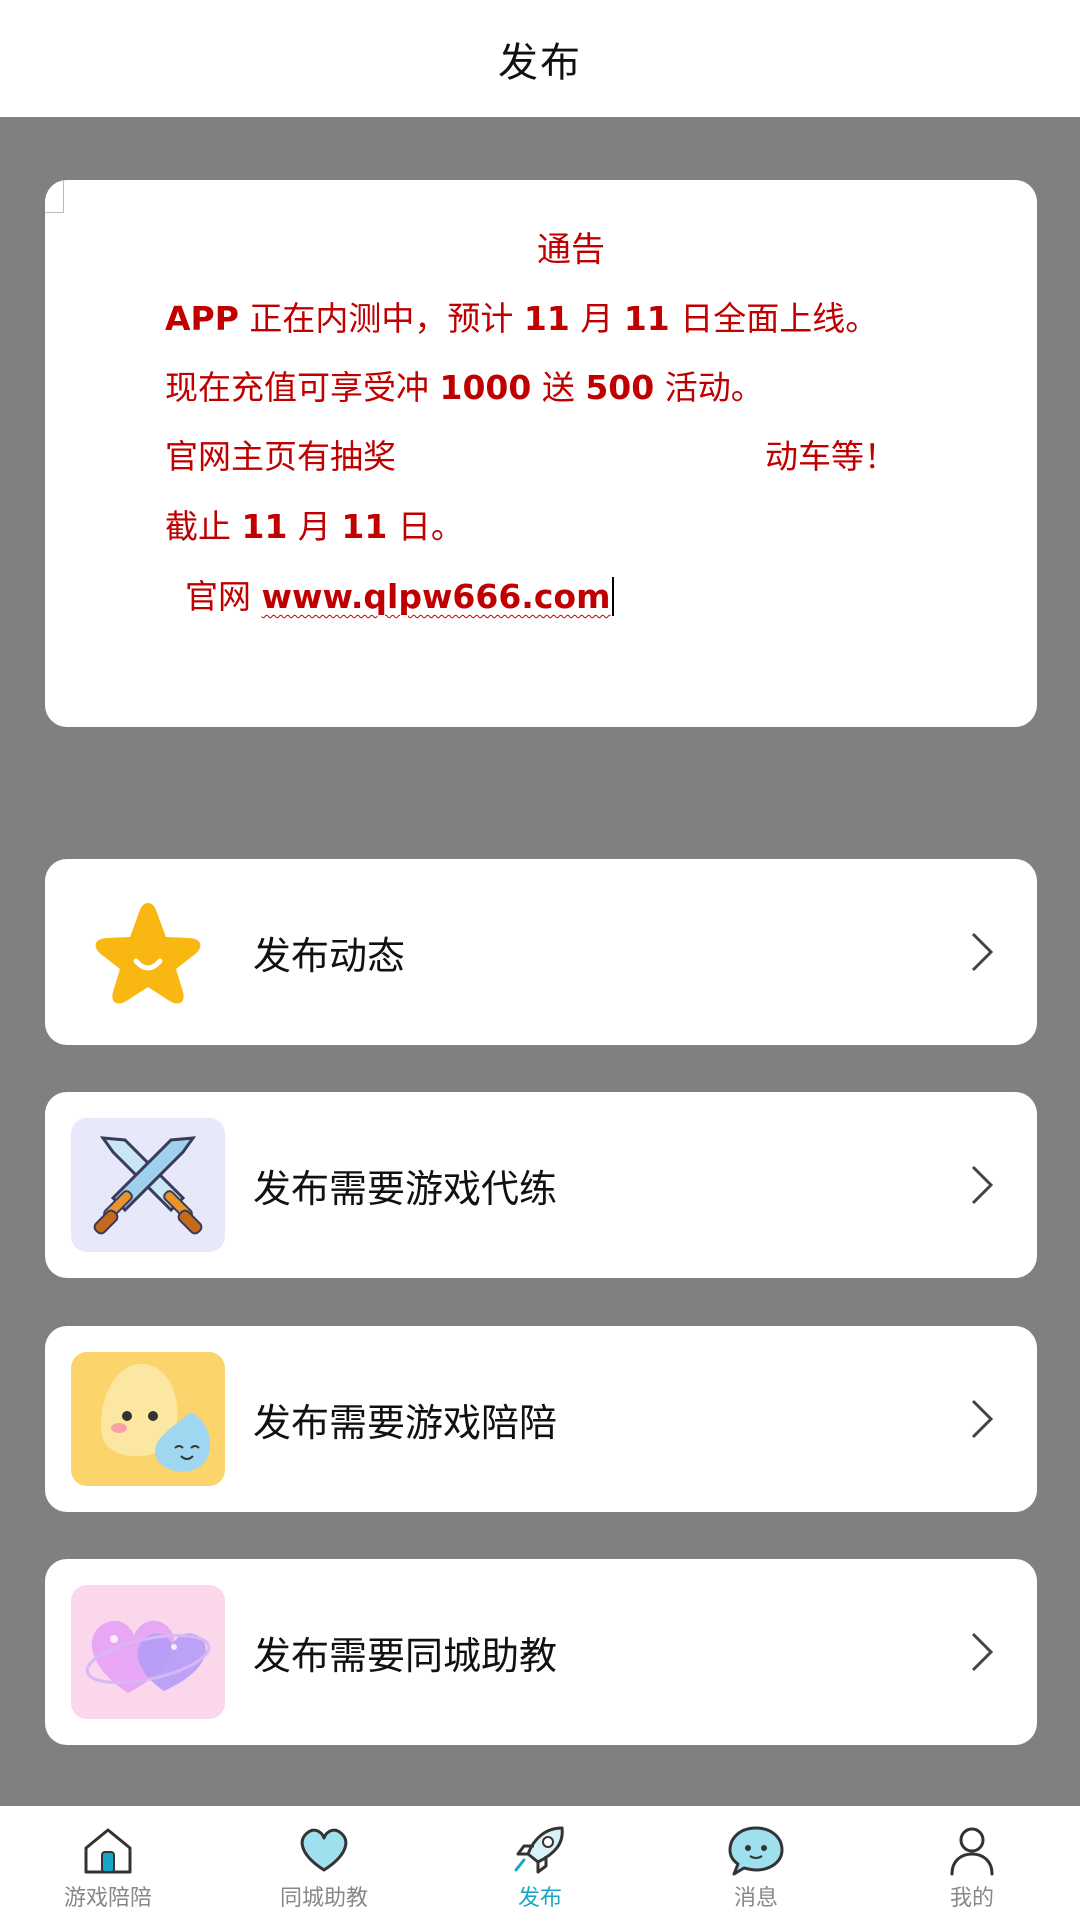 Image resolution: width=1080 pixels, height=1920 pixels. I want to click on header: 发布, so click(540, 58).